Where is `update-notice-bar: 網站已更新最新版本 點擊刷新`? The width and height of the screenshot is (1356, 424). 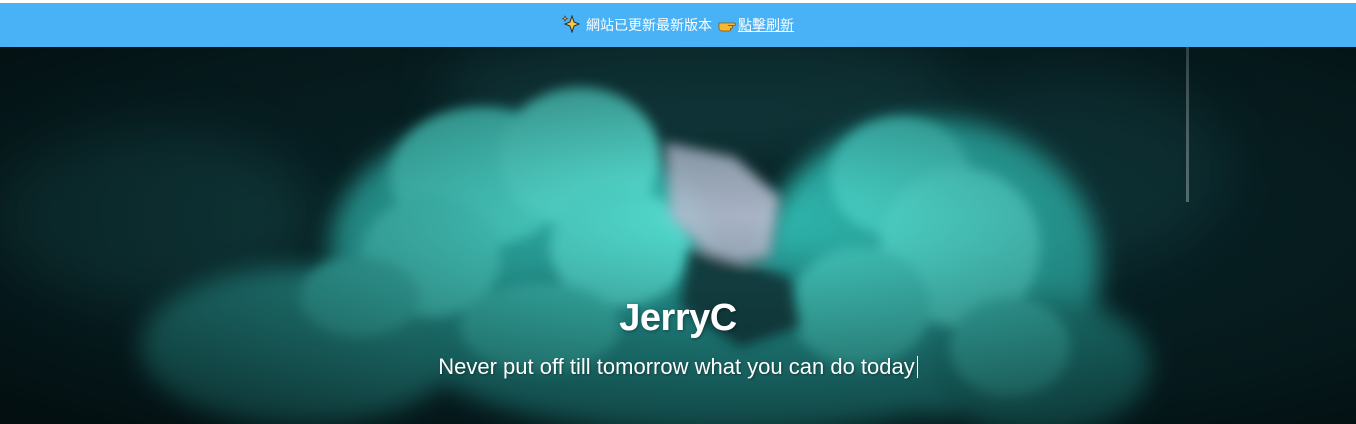
update-notice-bar: 網站已更新最新版本 點擊刷新 is located at coordinates (678, 25).